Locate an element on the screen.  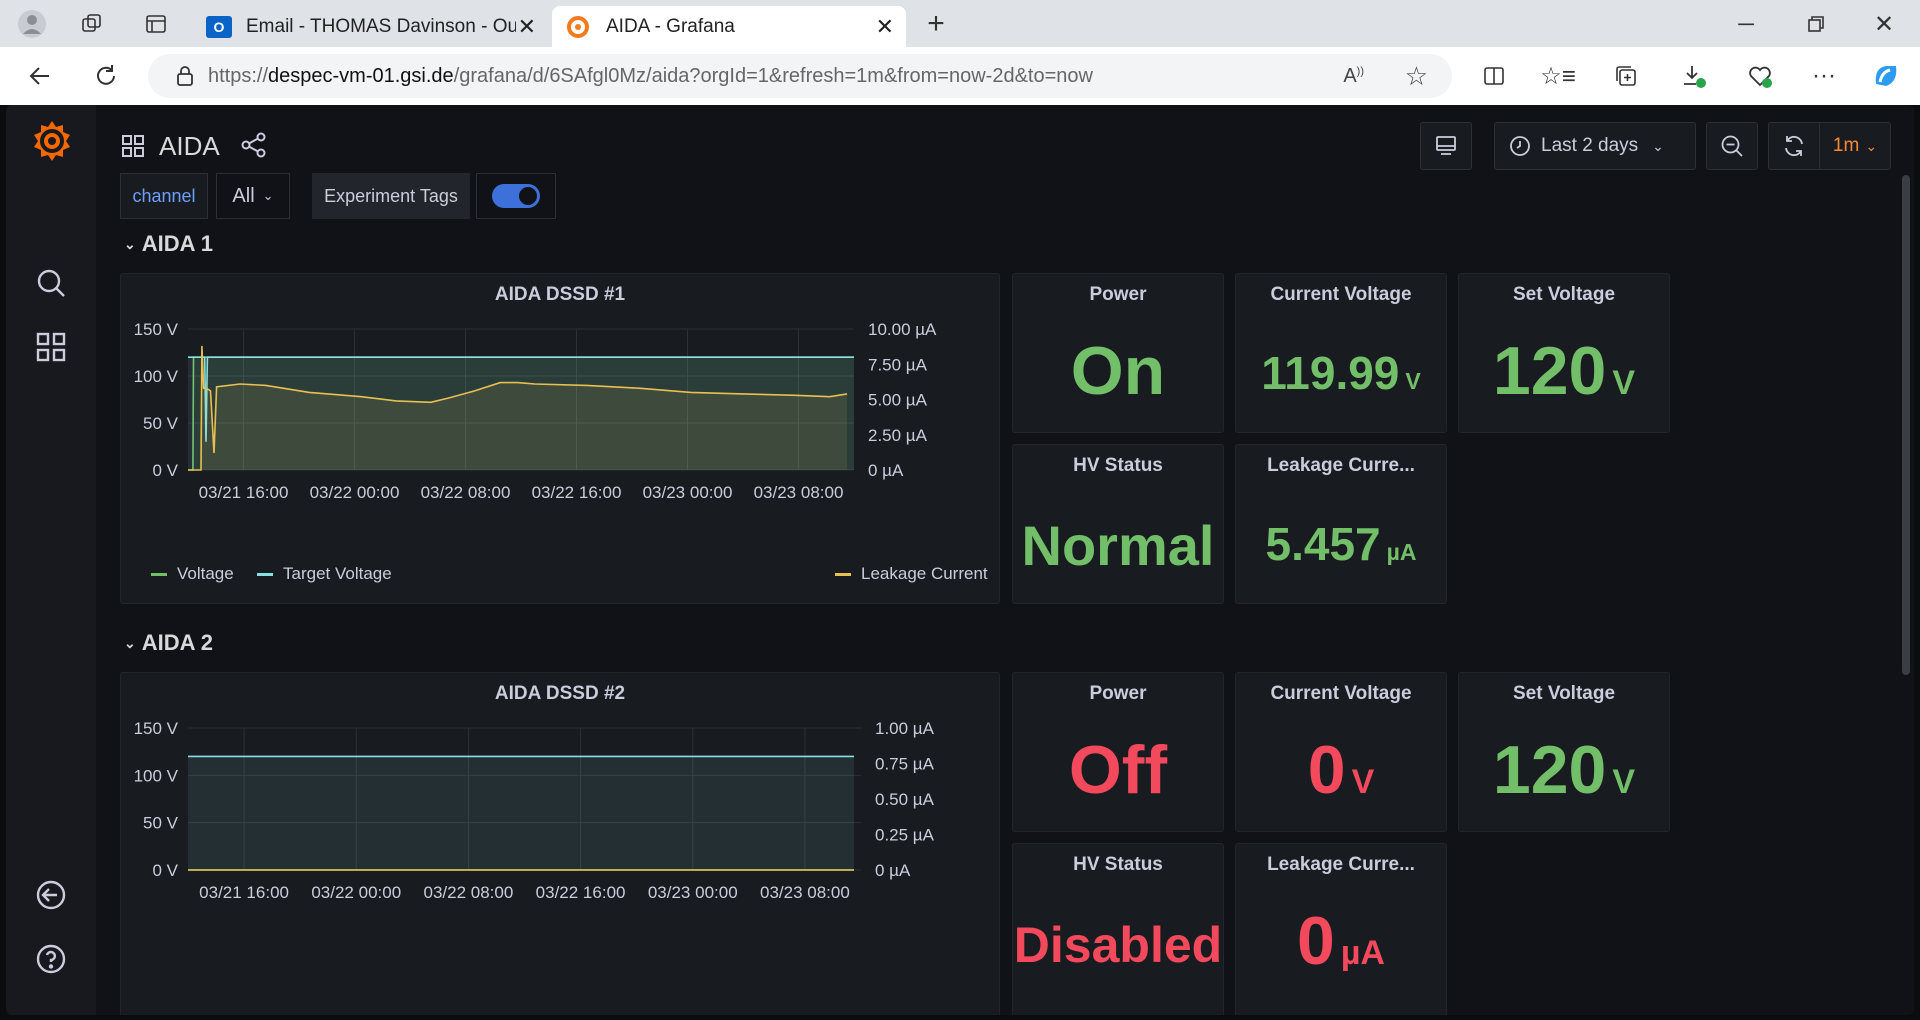
y-left-tick-label: 50 V is located at coordinates (161, 423).